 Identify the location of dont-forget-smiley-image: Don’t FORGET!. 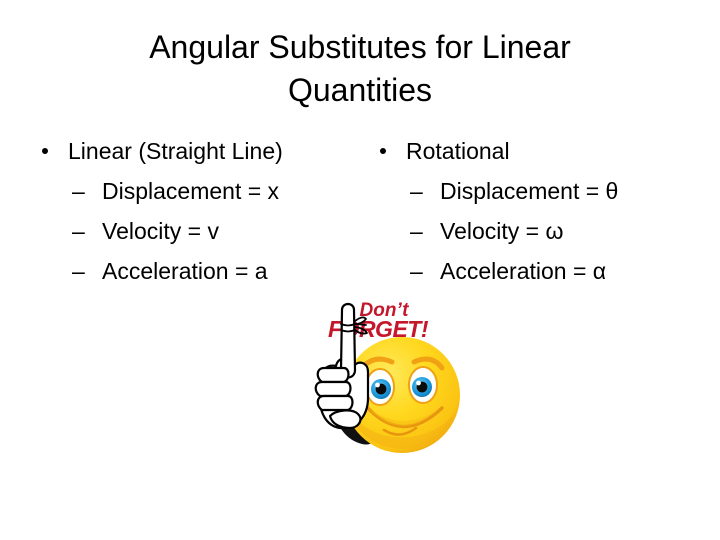
(384, 380).